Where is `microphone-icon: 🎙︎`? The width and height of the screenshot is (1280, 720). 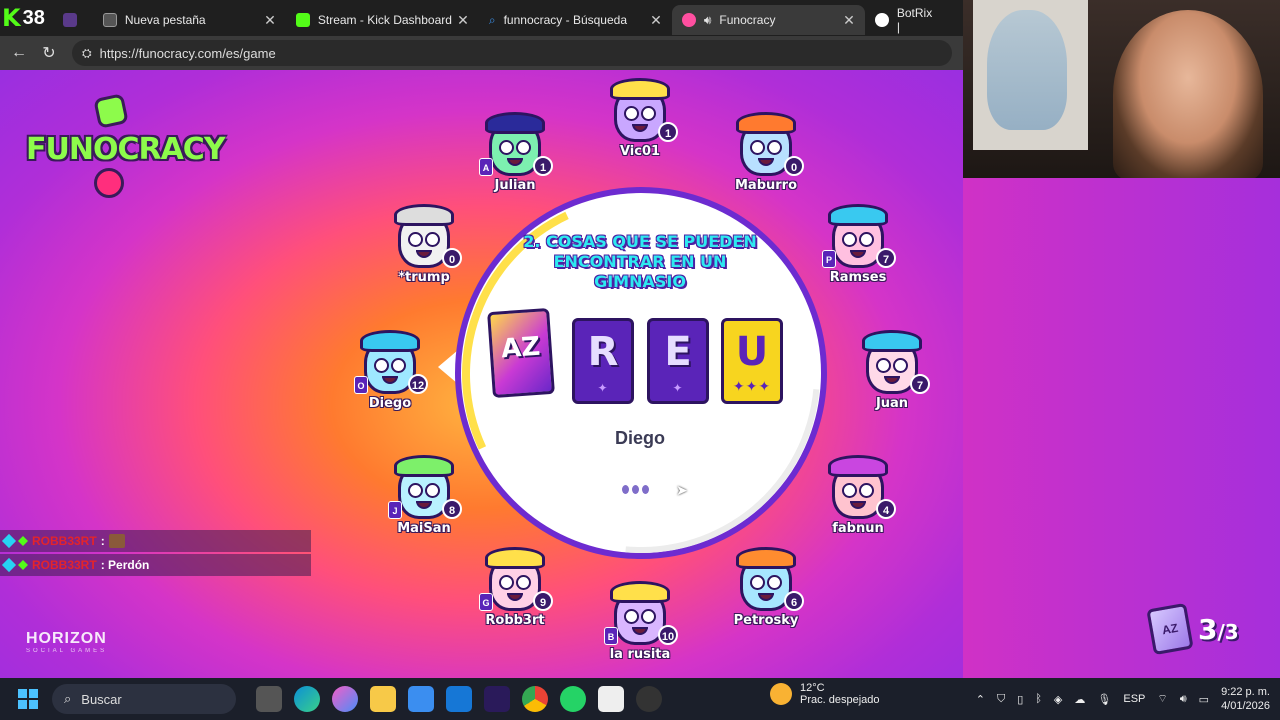
microphone-icon: 🎙︎ is located at coordinates (1104, 699).